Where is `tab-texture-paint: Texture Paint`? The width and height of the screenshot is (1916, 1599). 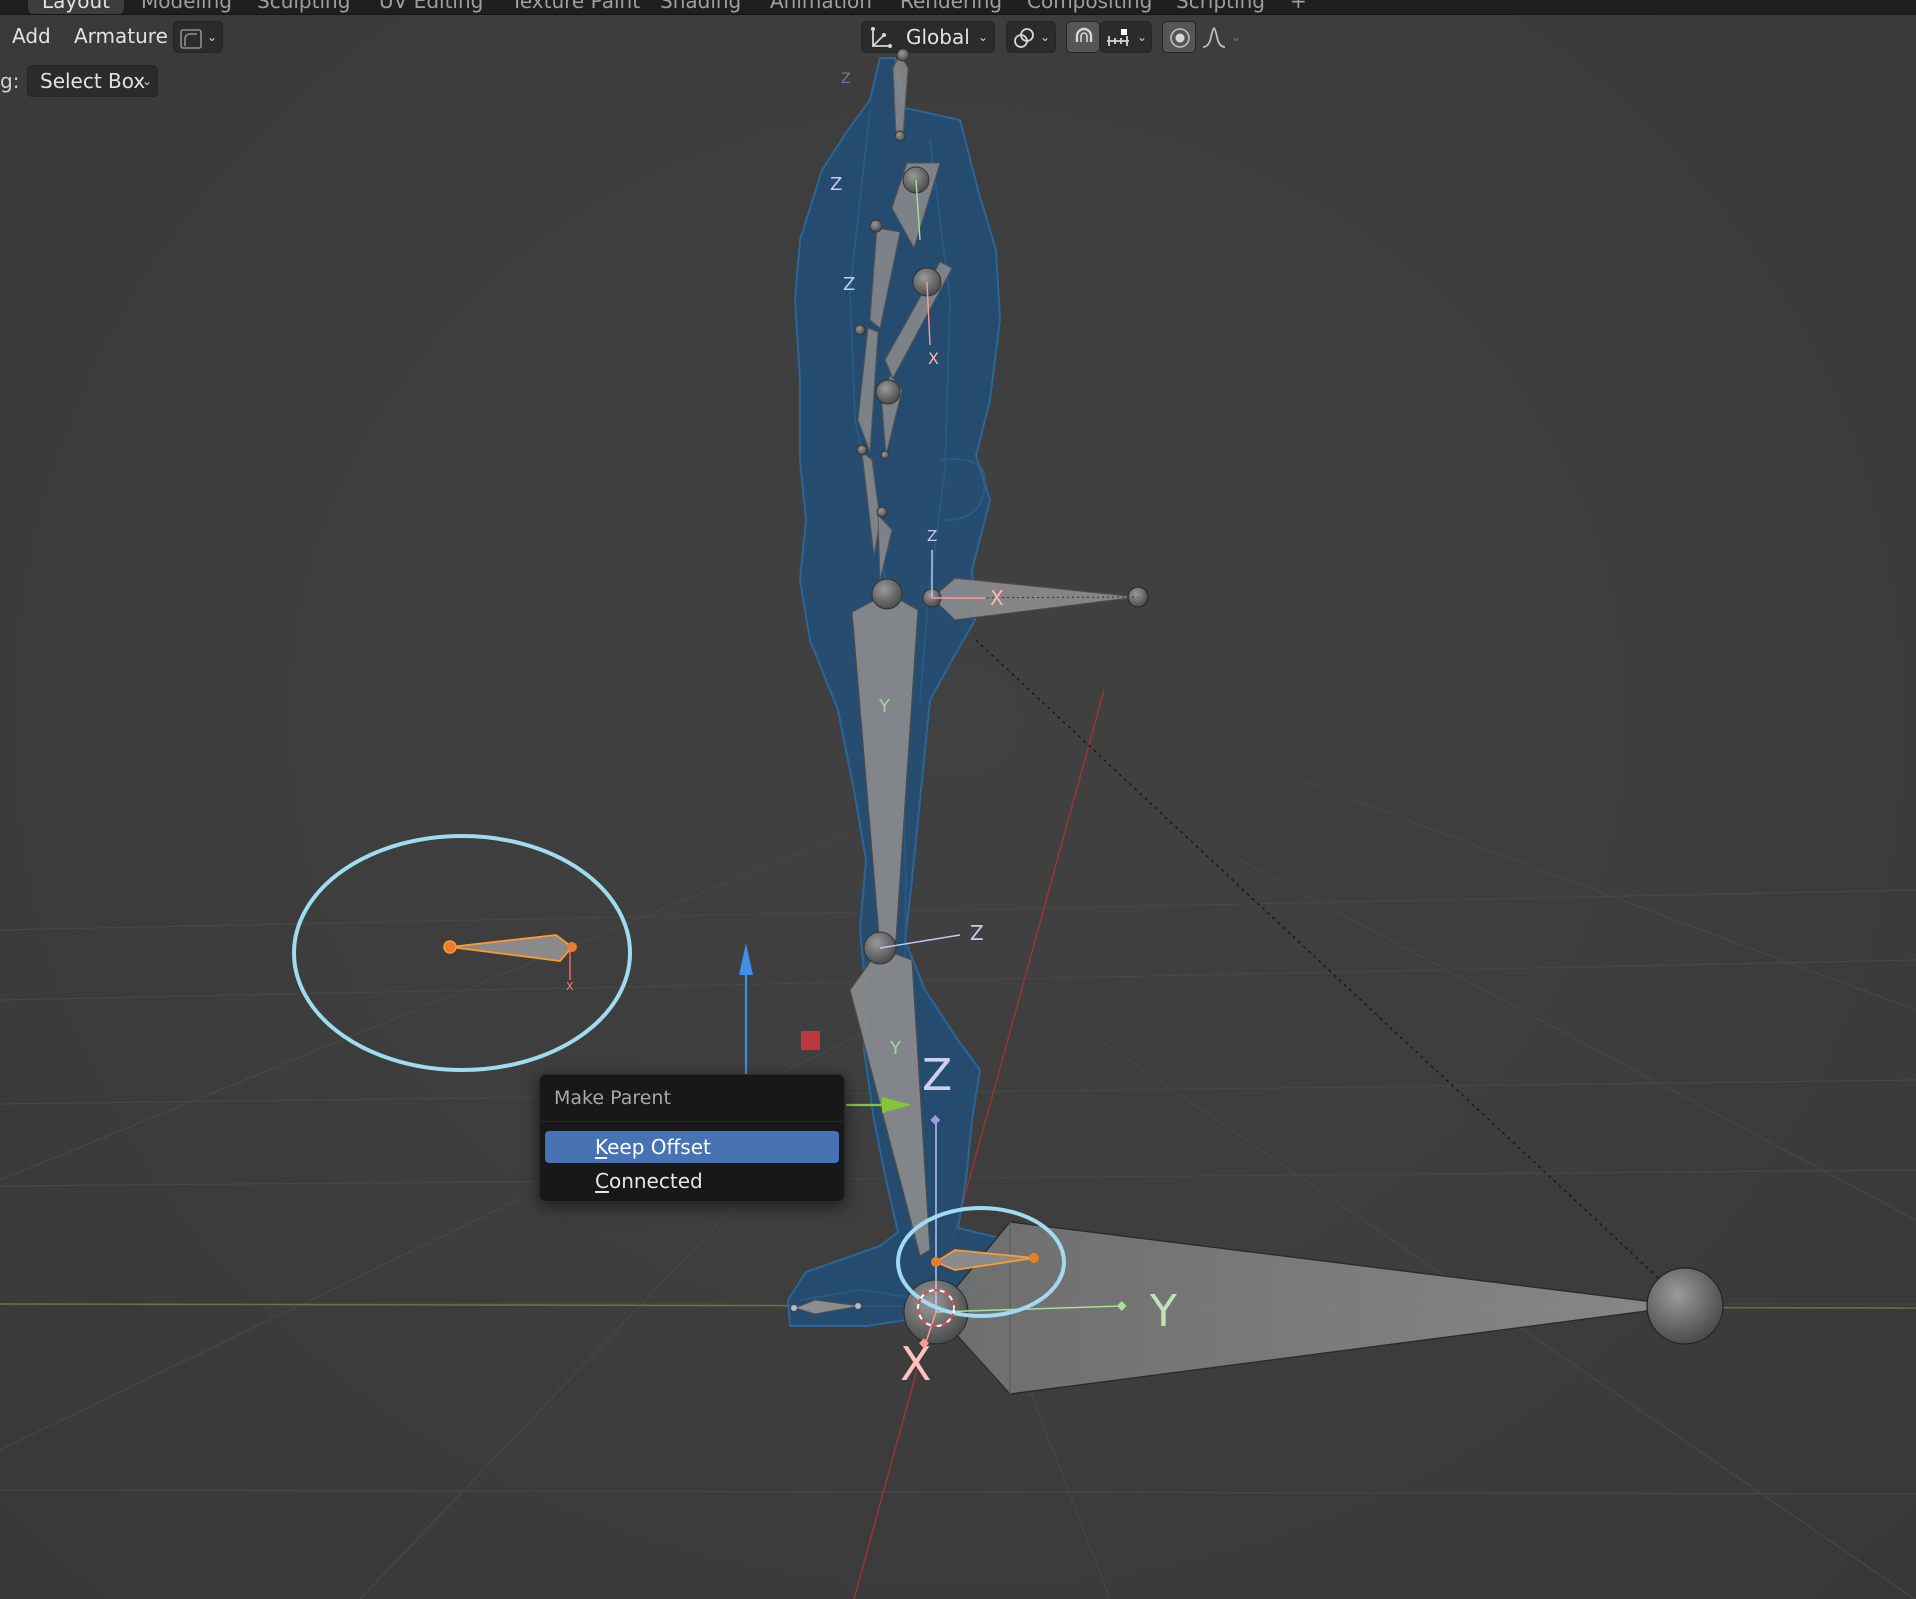 tab-texture-paint: Texture Paint is located at coordinates (575, 7).